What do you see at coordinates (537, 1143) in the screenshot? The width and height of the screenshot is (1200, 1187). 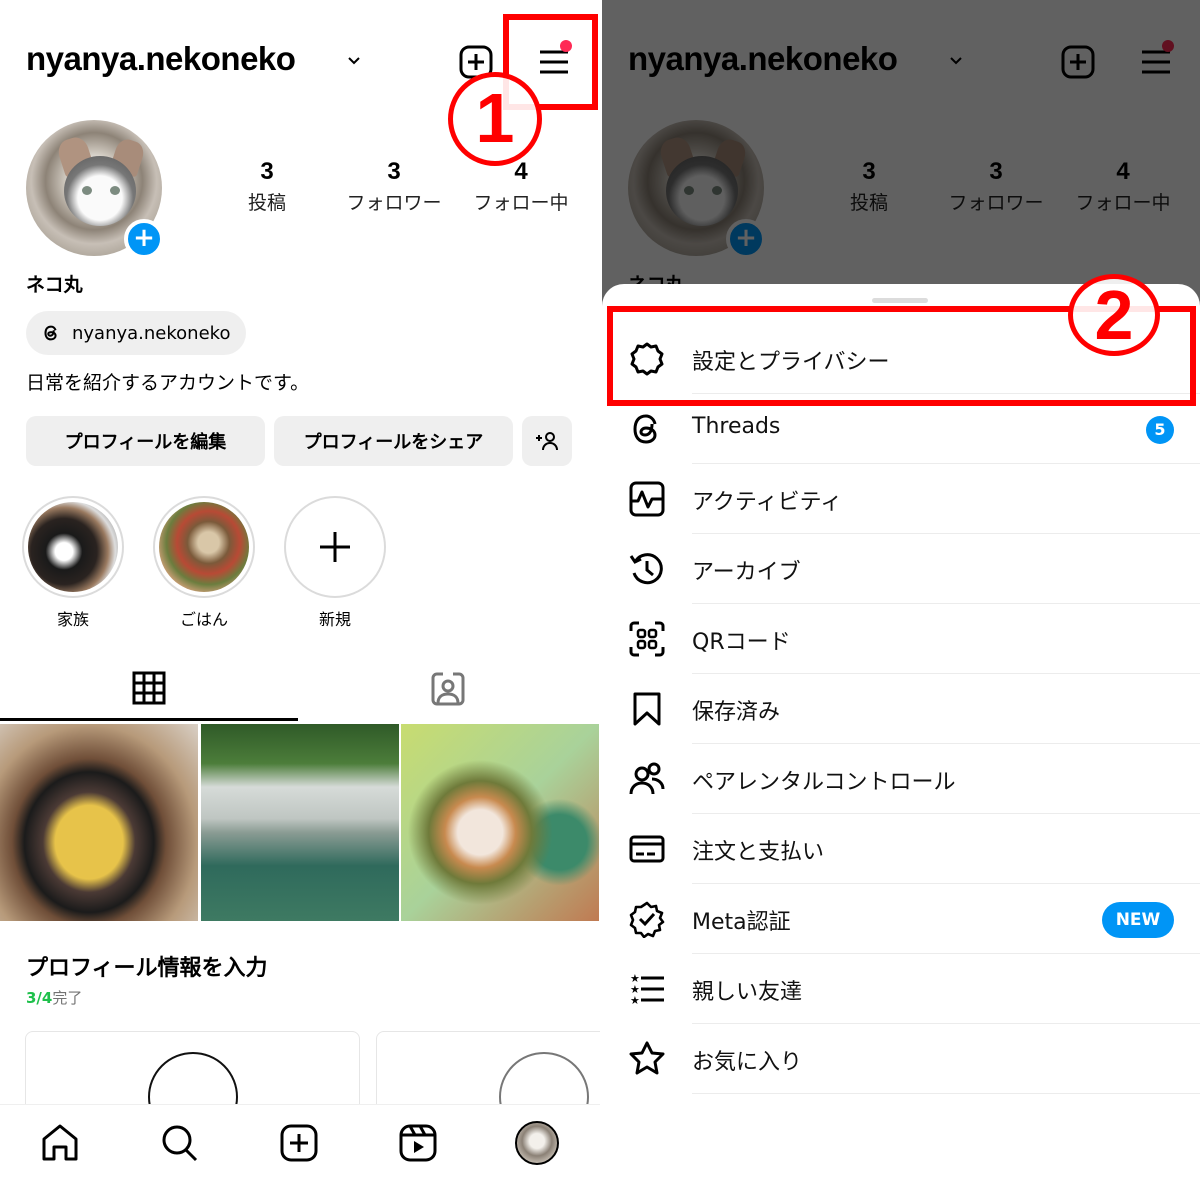 I see `profile-avatar-tab` at bounding box center [537, 1143].